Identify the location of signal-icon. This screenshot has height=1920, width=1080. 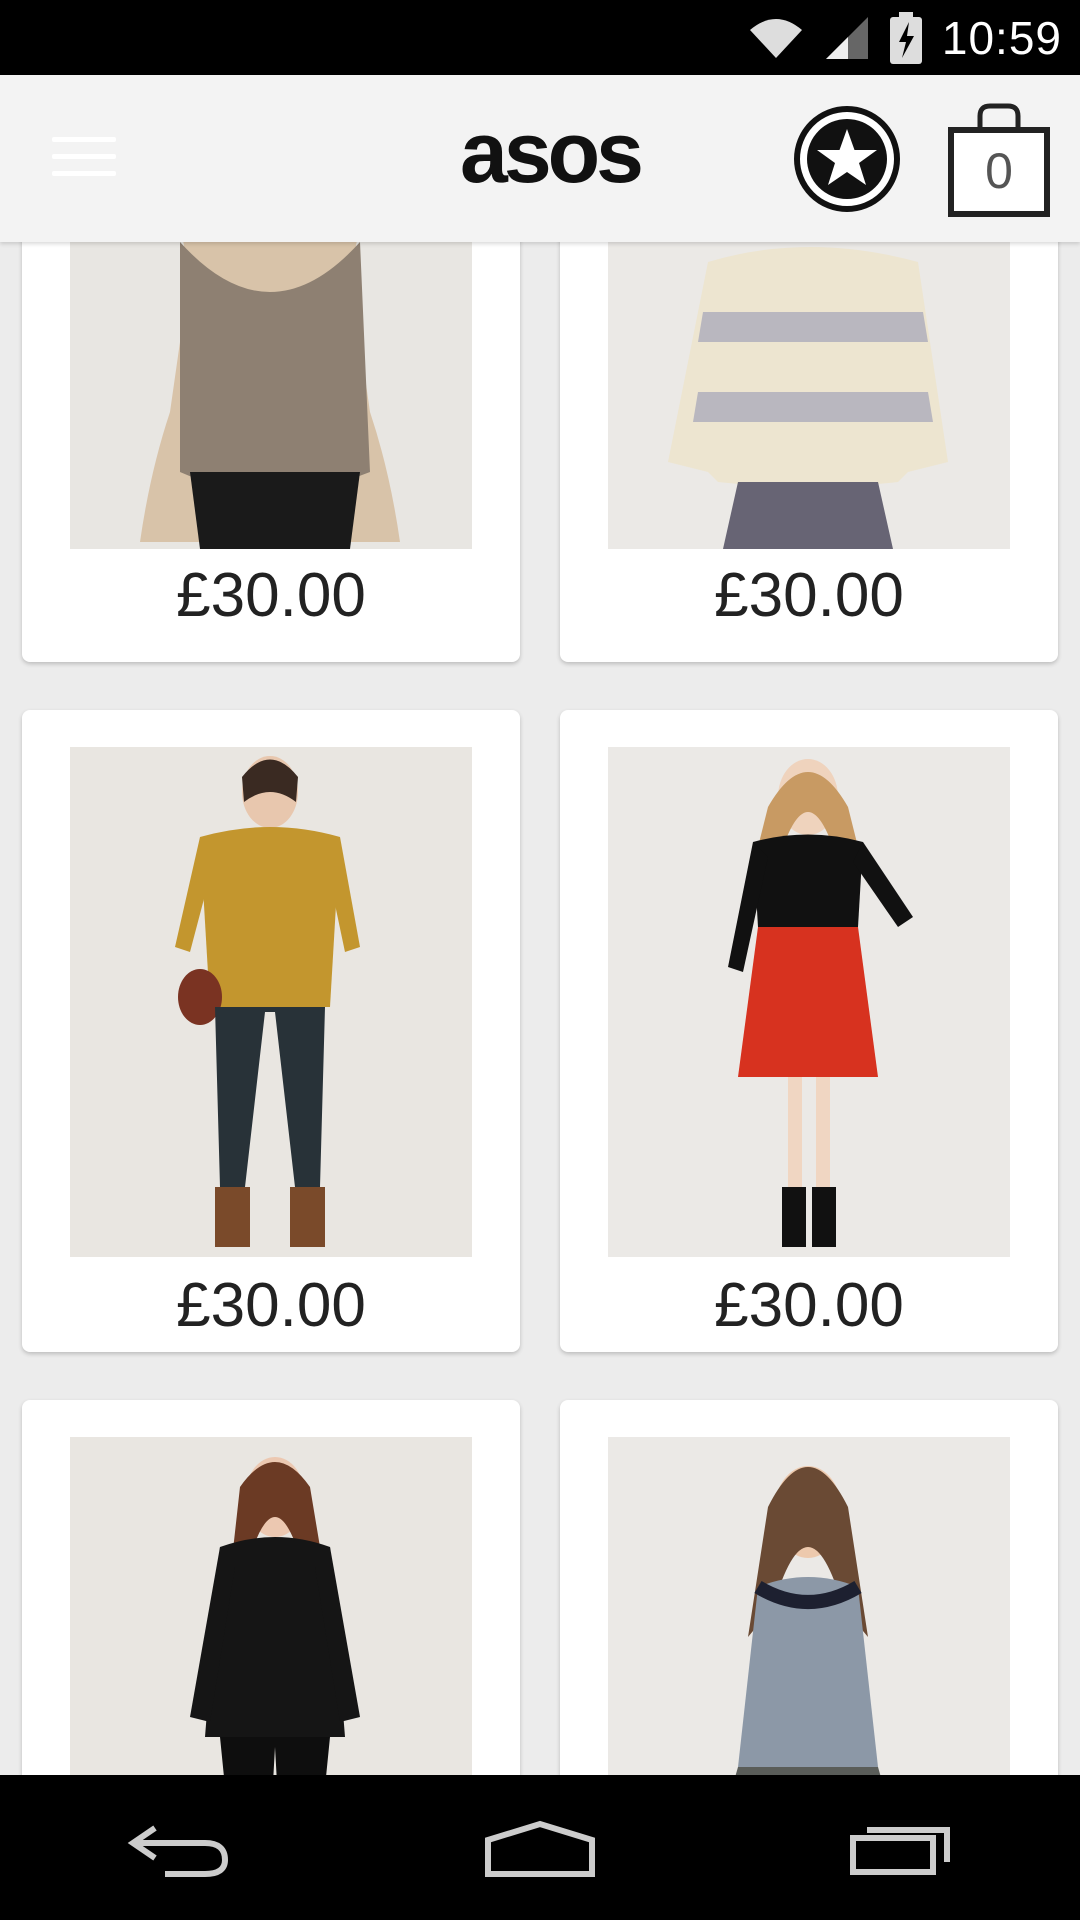
(846, 37).